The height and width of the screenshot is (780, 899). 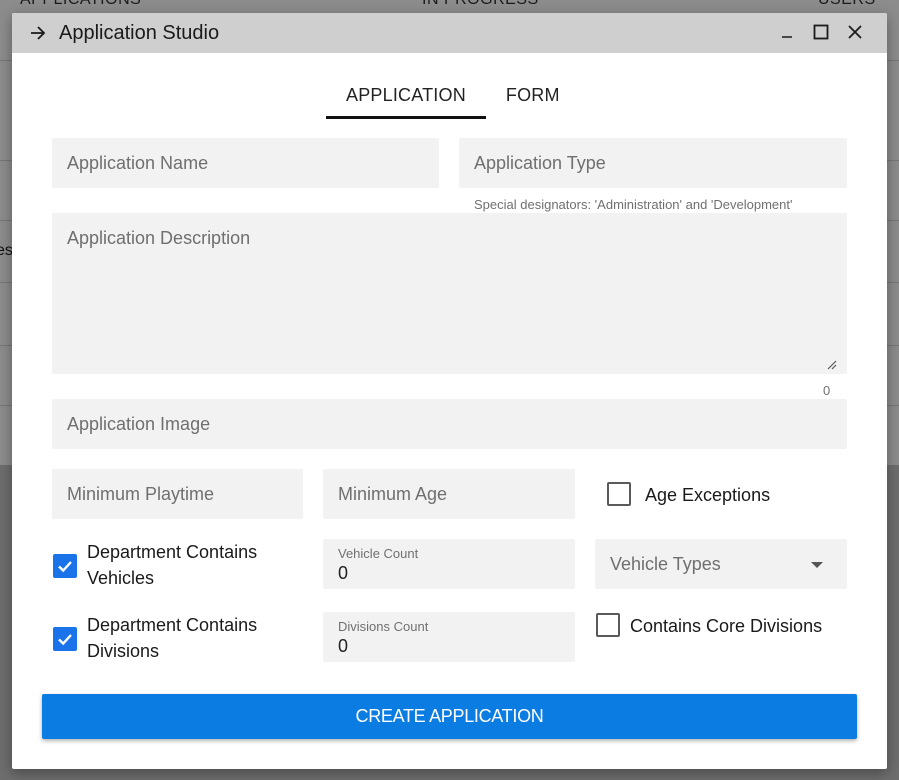 I want to click on close-icon, so click(x=855, y=32).